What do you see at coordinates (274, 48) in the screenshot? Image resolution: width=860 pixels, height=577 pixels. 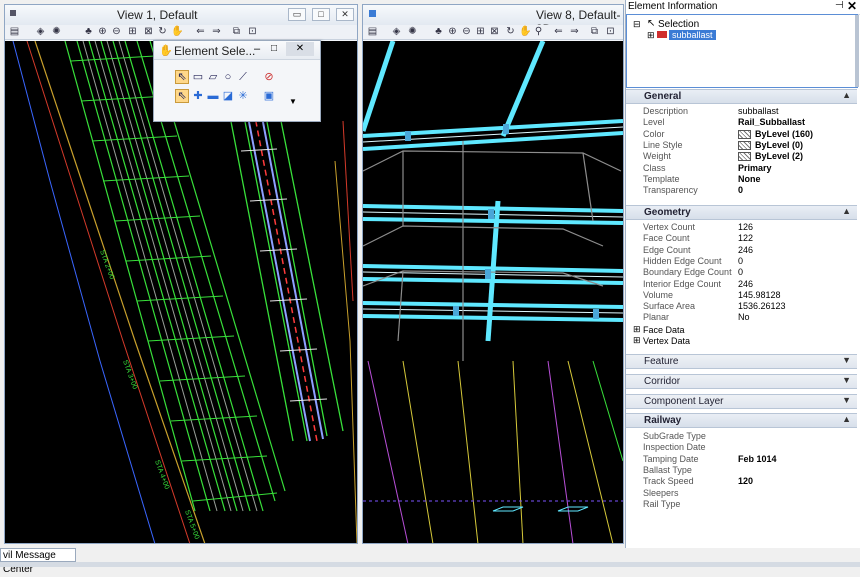 I see `restore-button: □` at bounding box center [274, 48].